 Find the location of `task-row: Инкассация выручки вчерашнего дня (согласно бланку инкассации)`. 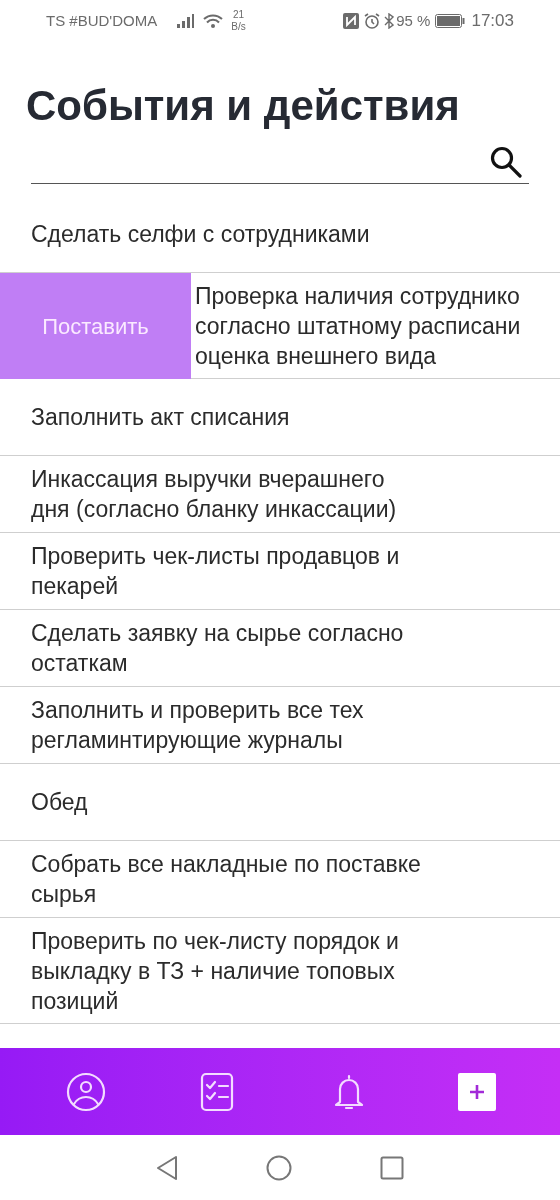

task-row: Инкассация выручки вчерашнего дня (согласно бланку инкассации) is located at coordinates (280, 494).